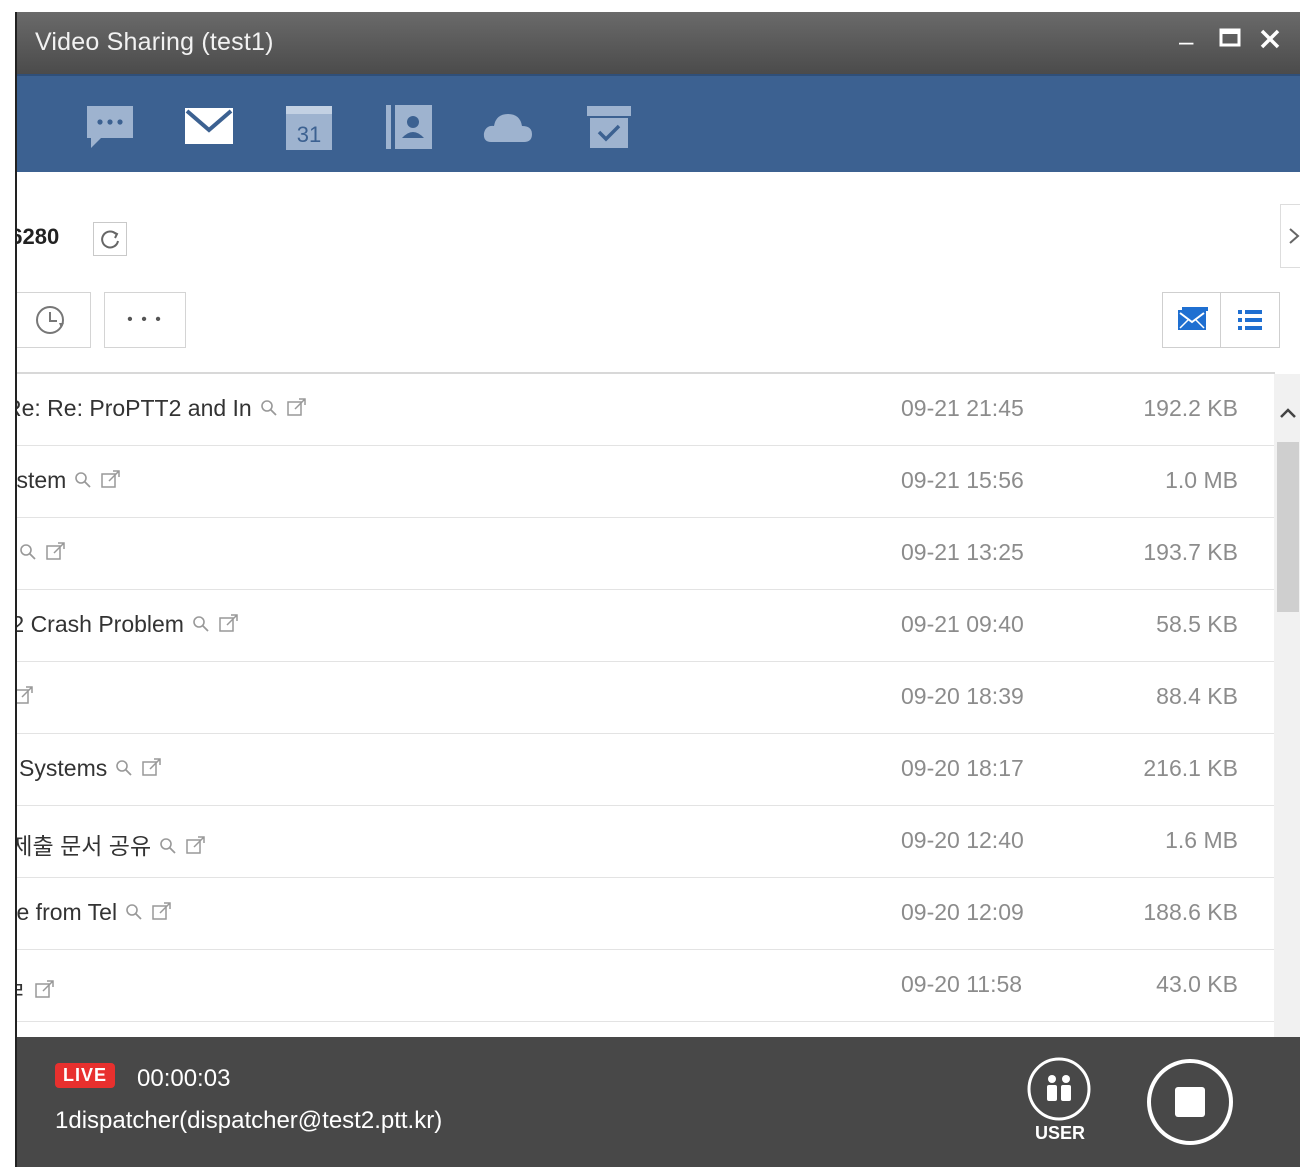 The height and width of the screenshot is (1167, 1300). Describe the element at coordinates (645, 986) in the screenshot. I see `mail-row: ㄹ 09-20 11:58 43.0 KB` at that location.